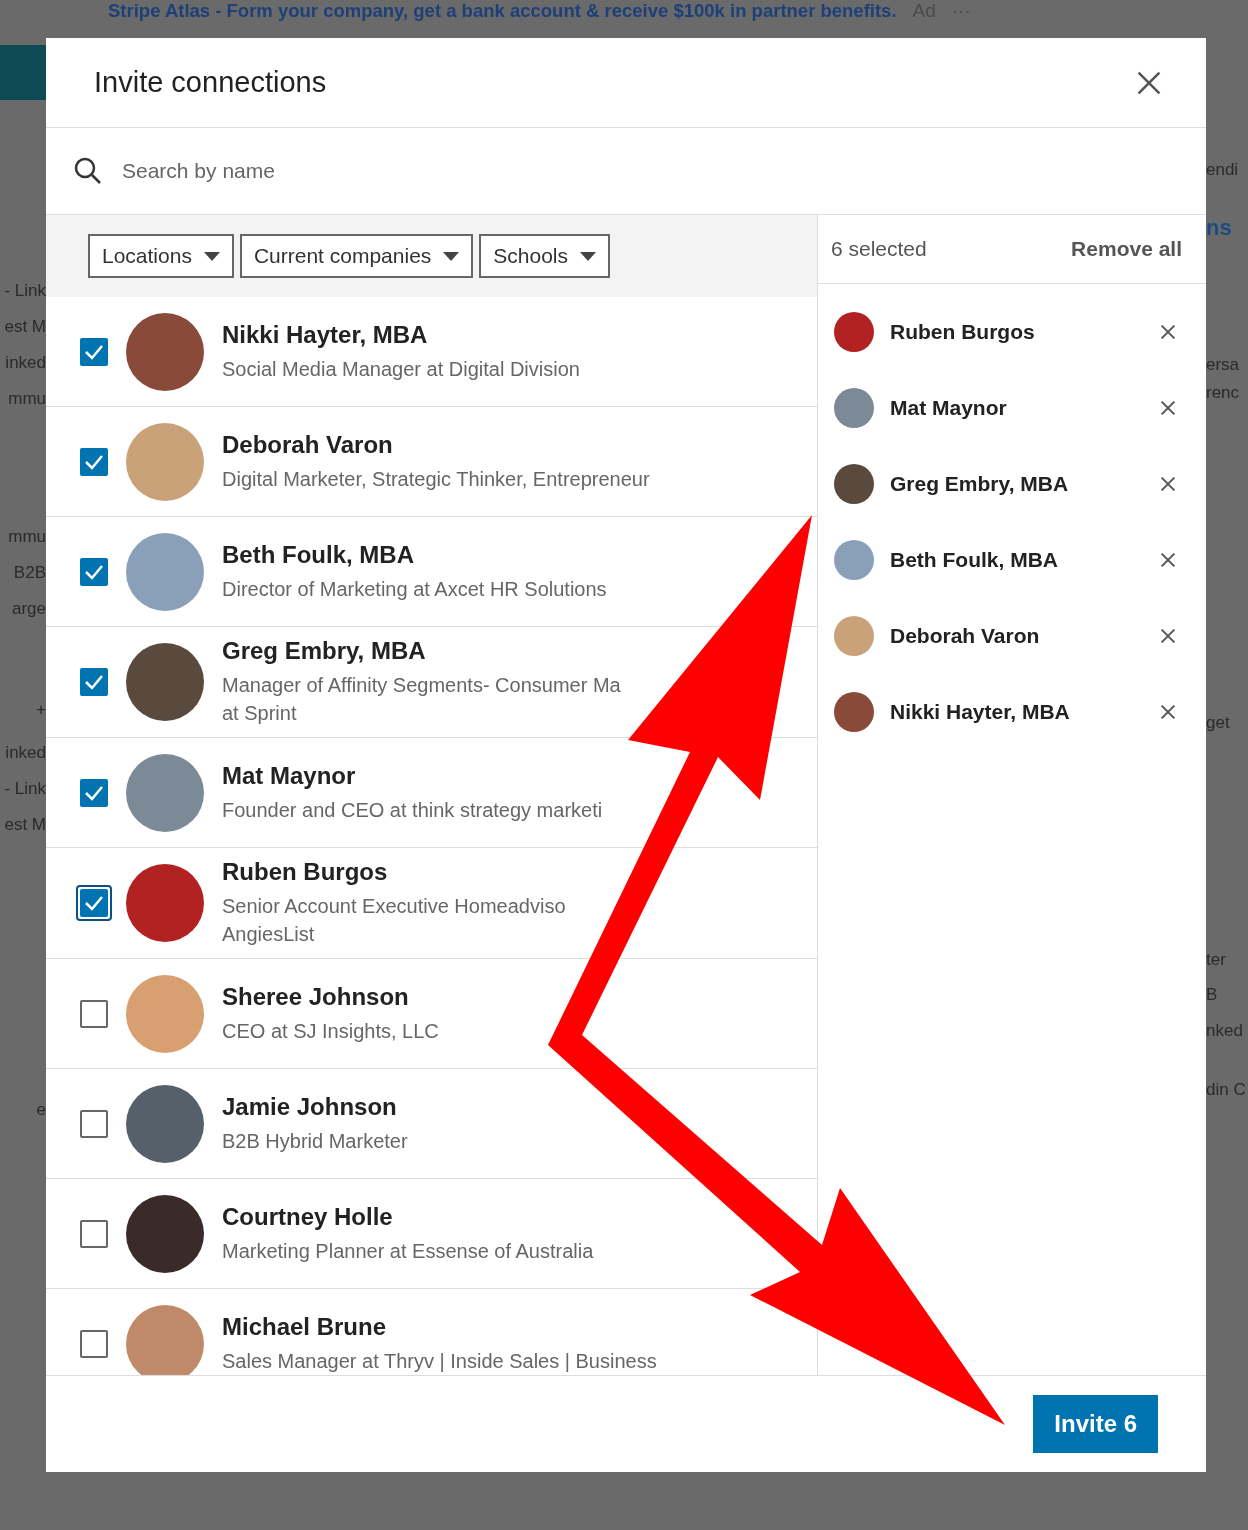 The width and height of the screenshot is (1248, 1530). Describe the element at coordinates (412, 810) in the screenshot. I see `person-headline: Founder and CEO at think strategy marketi` at that location.